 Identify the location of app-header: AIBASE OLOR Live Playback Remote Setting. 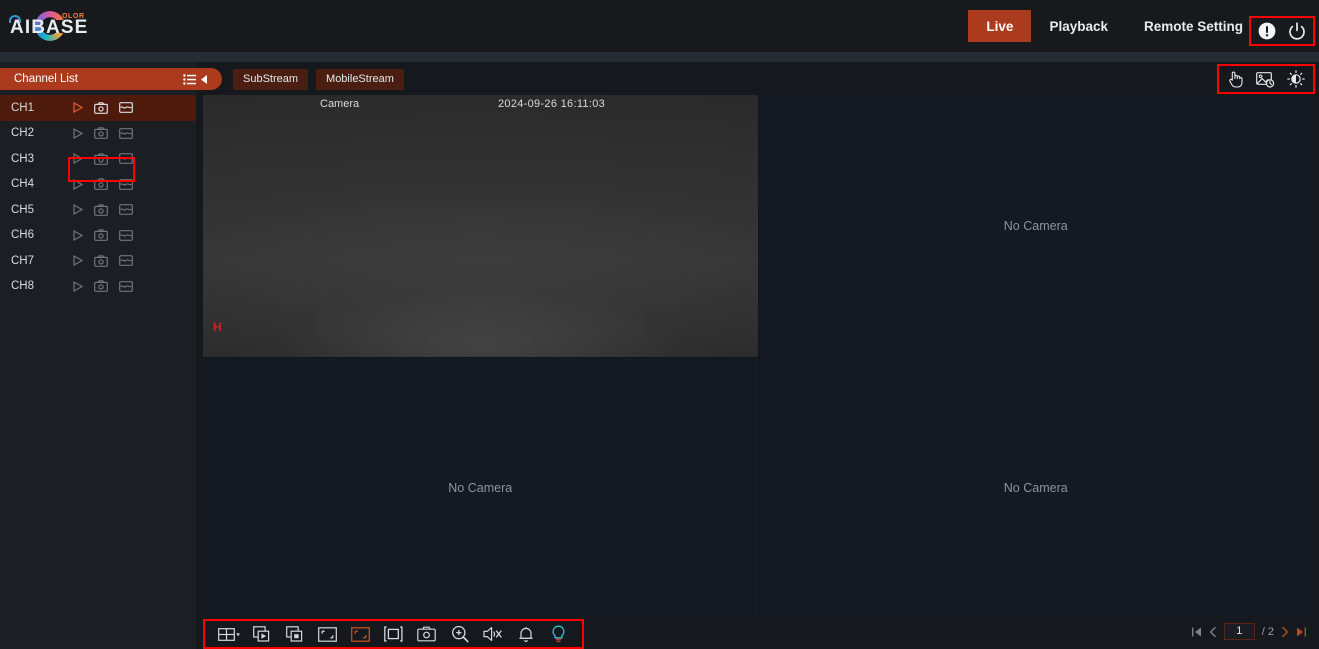
(659, 26).